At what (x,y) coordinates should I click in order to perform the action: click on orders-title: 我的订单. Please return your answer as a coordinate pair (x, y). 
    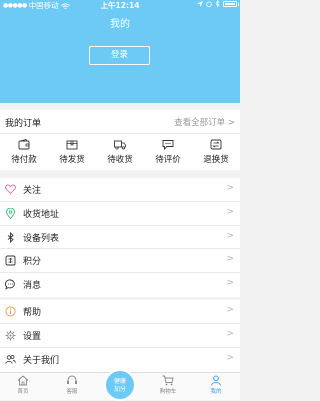
    Looking at the image, I should click on (23, 124).